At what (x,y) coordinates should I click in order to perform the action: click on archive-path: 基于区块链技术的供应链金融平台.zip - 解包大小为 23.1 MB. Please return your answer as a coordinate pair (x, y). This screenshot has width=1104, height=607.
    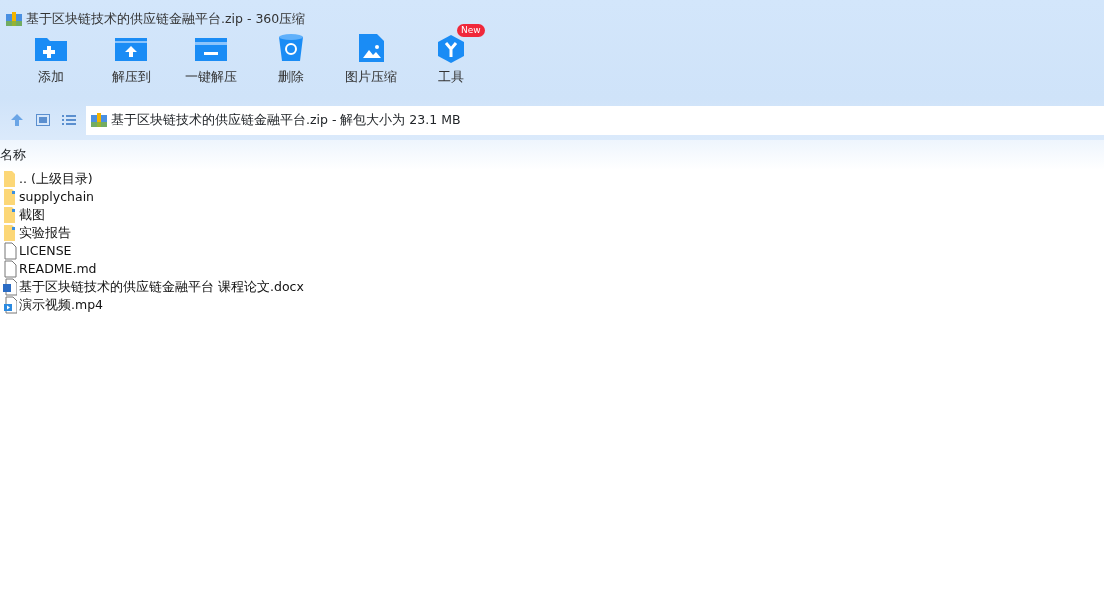
    Looking at the image, I should click on (286, 119).